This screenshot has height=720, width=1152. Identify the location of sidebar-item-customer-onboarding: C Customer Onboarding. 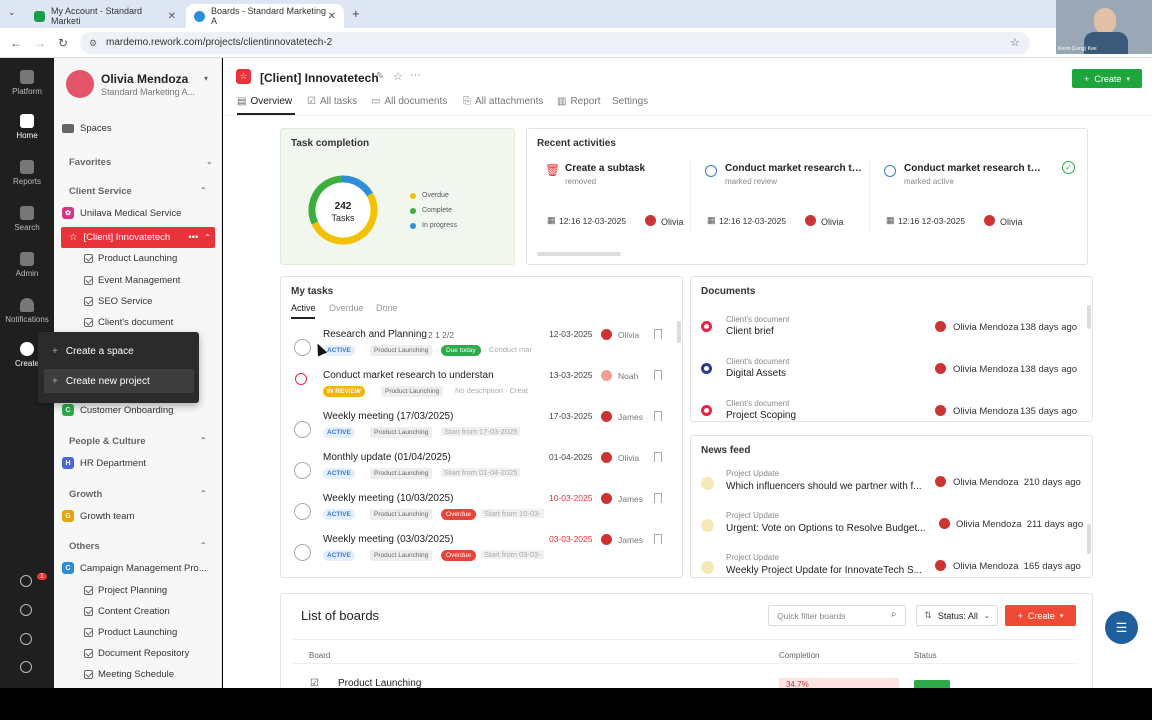
(138, 410).